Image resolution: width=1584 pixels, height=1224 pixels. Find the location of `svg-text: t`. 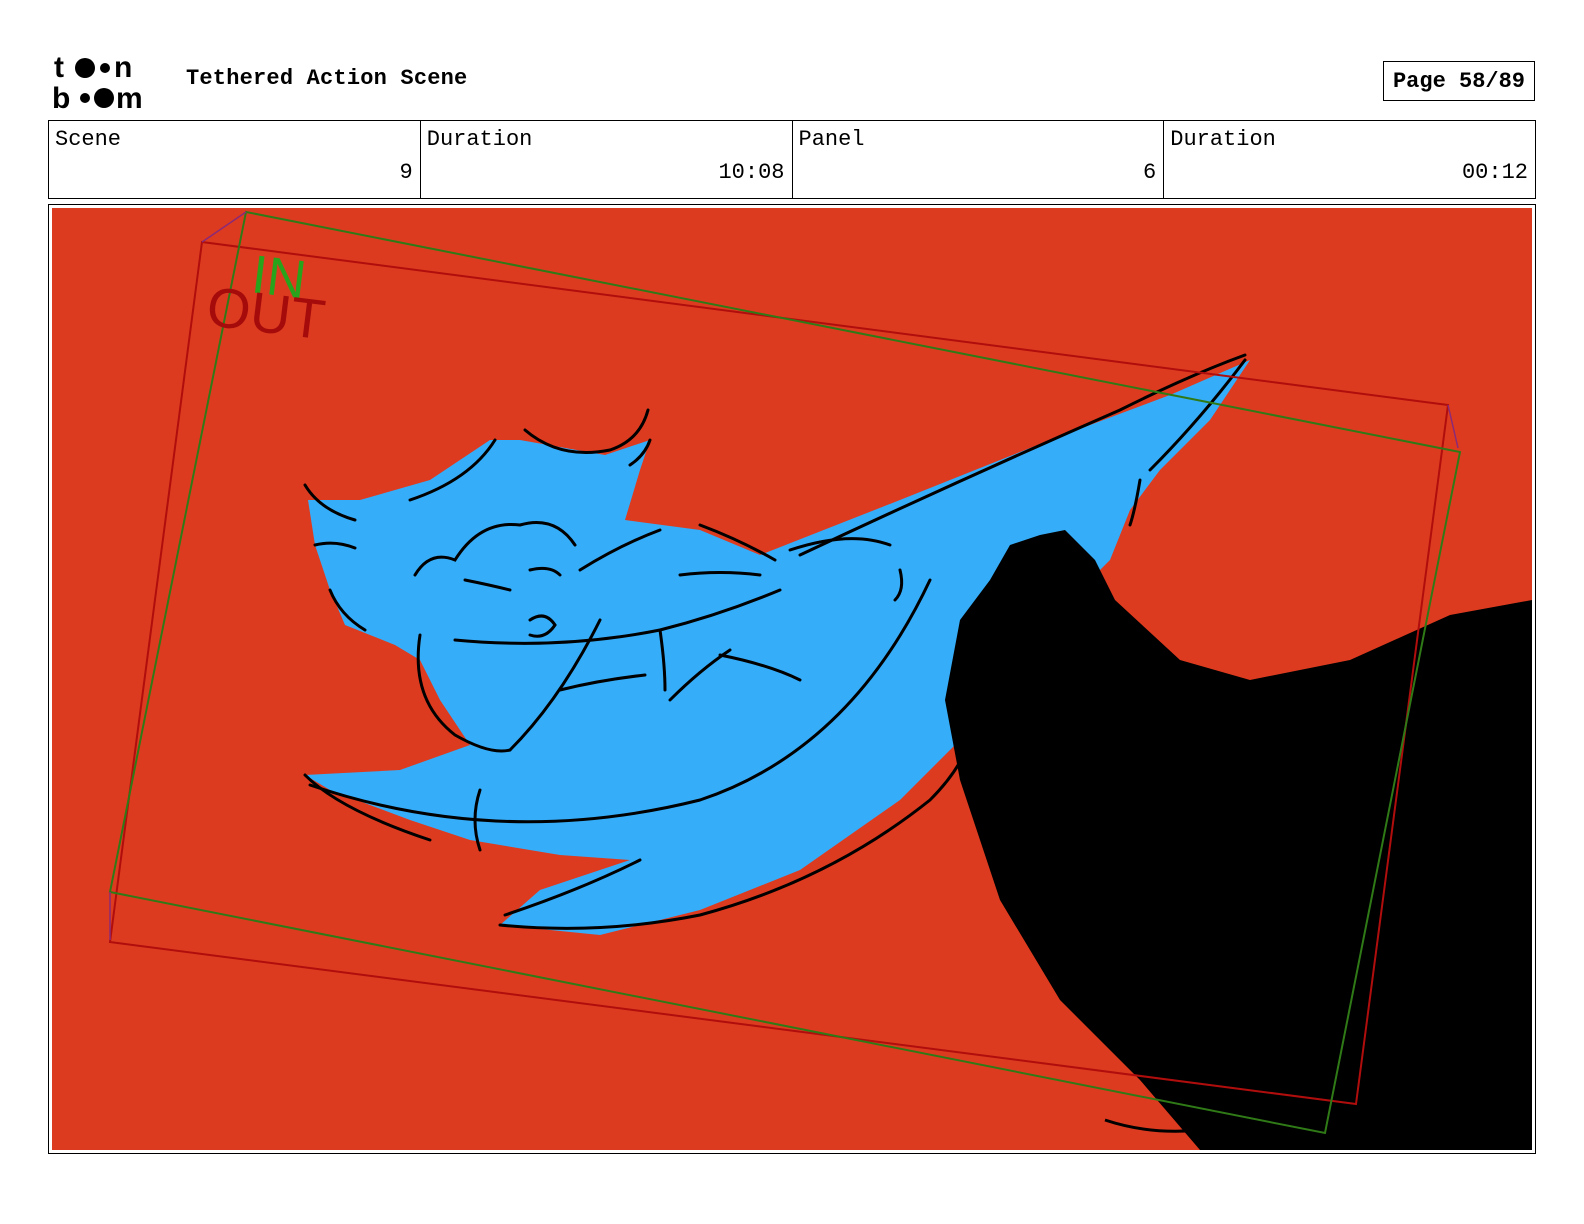

svg-text: t is located at coordinates (59, 67).